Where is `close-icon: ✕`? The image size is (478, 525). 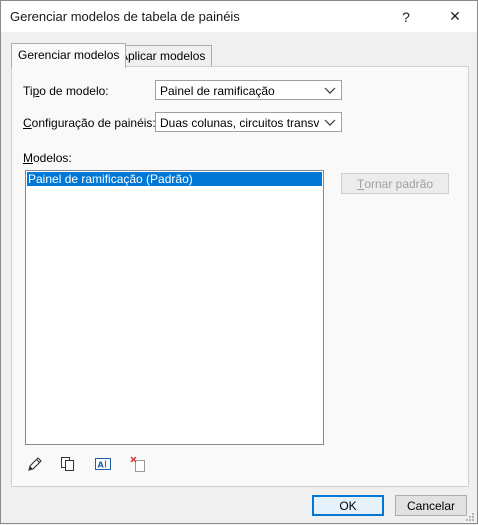 close-icon: ✕ is located at coordinates (455, 16).